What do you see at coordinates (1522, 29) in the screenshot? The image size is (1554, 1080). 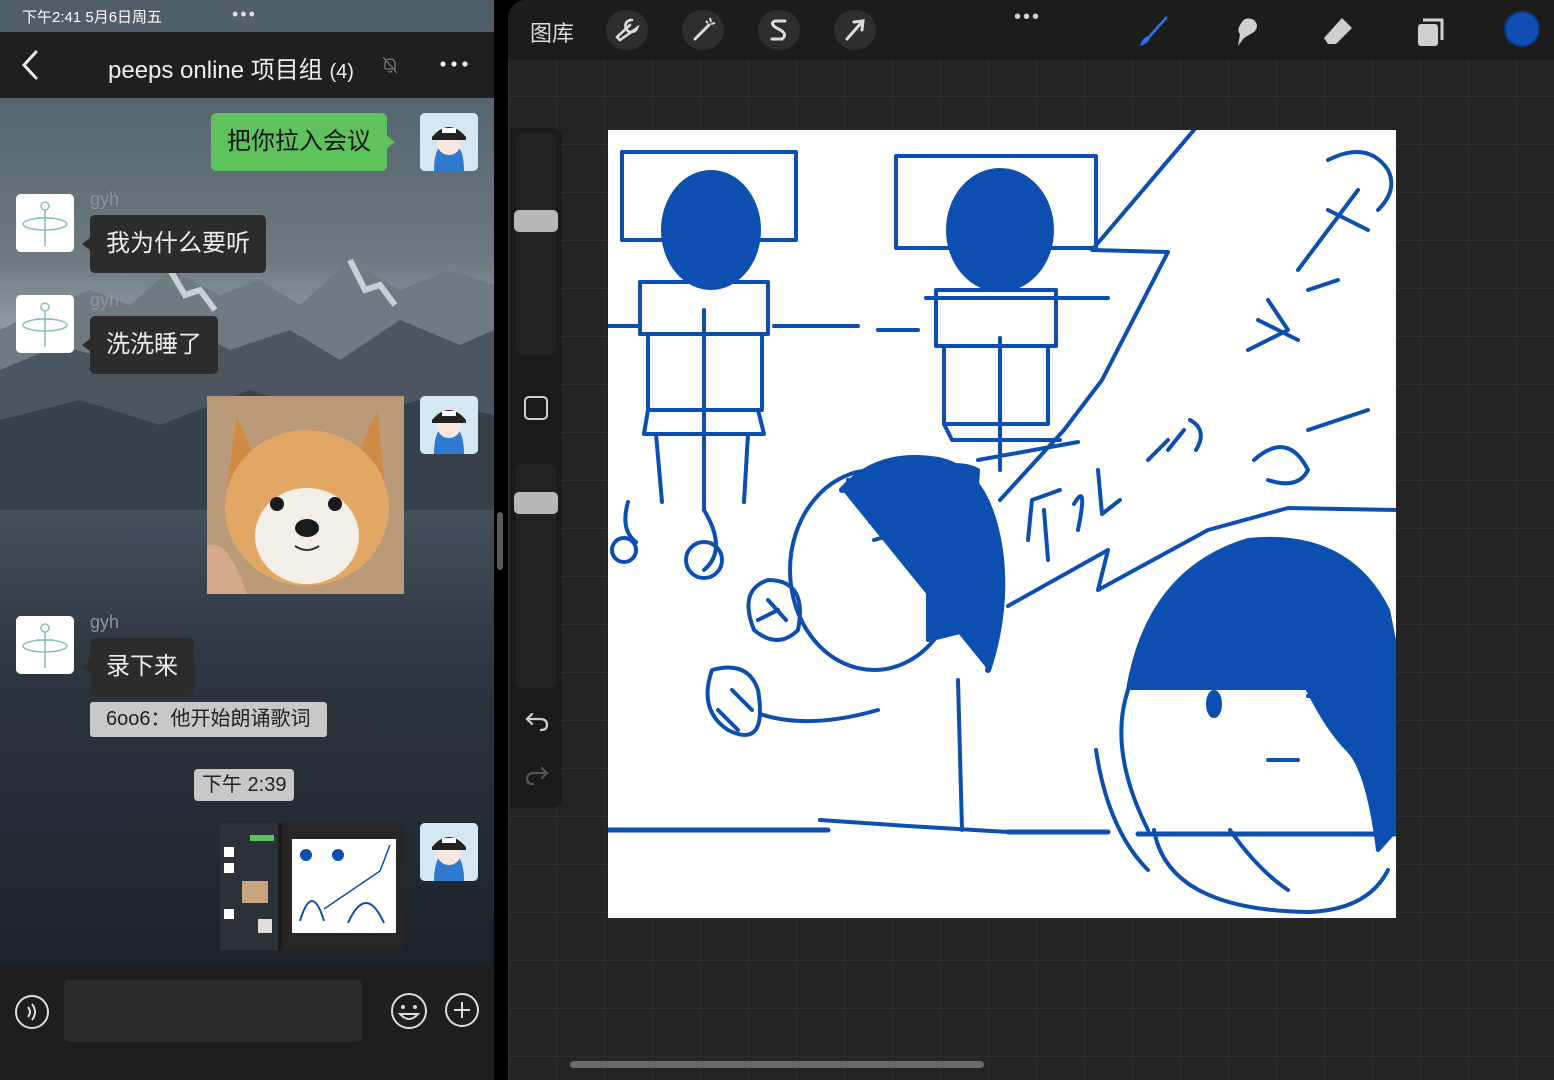 I see `color-picker-swatch` at bounding box center [1522, 29].